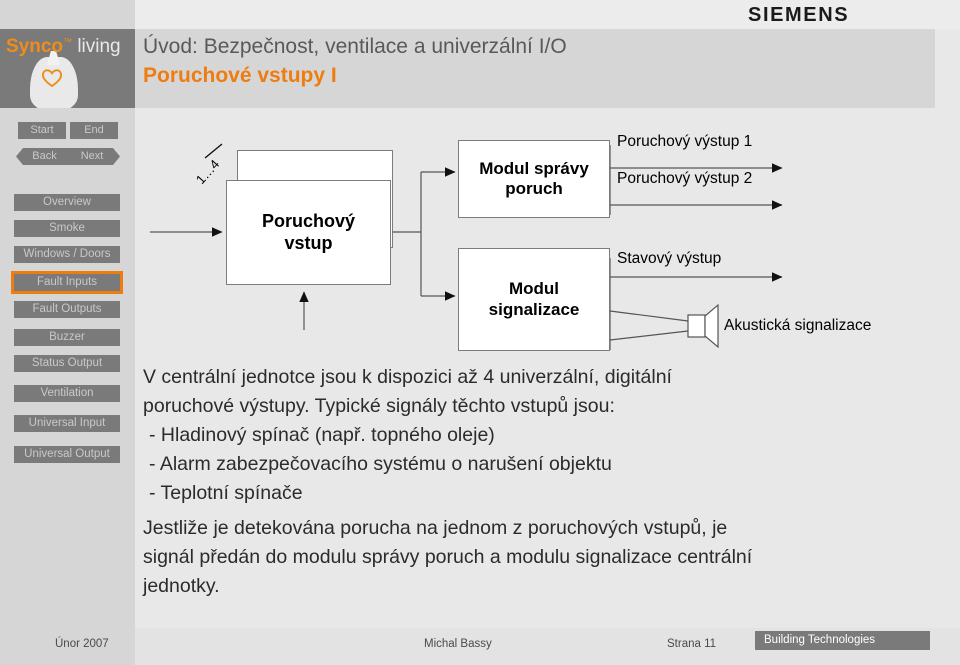 Image resolution: width=960 pixels, height=665 pixels. Describe the element at coordinates (94, 156) in the screenshot. I see `nav-next-button: Next` at that location.